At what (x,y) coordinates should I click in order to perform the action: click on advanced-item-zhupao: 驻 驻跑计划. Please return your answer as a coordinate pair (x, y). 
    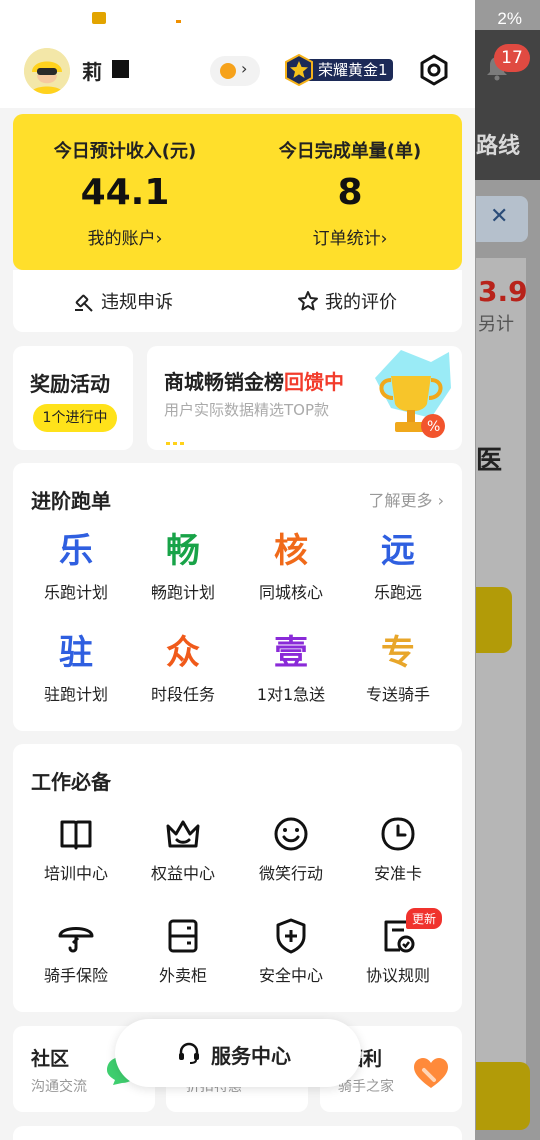
    Looking at the image, I should click on (76, 668).